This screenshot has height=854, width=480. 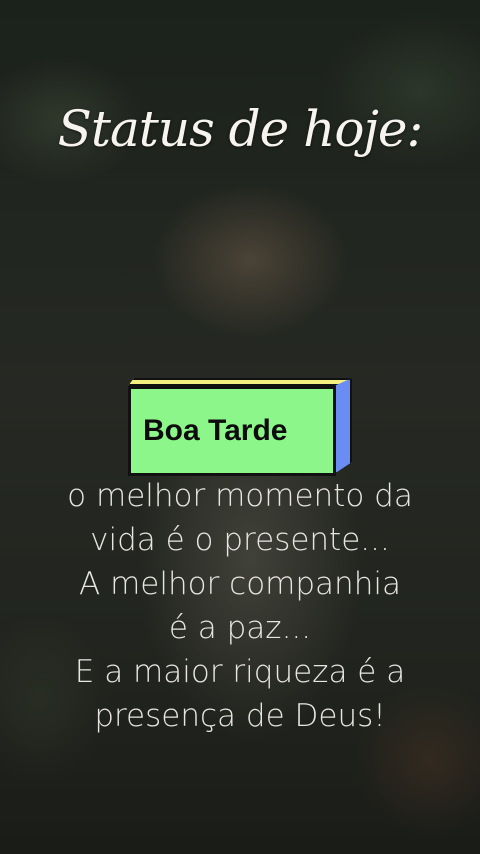 I want to click on sticker-label: Boa Tarde, so click(x=232, y=431).